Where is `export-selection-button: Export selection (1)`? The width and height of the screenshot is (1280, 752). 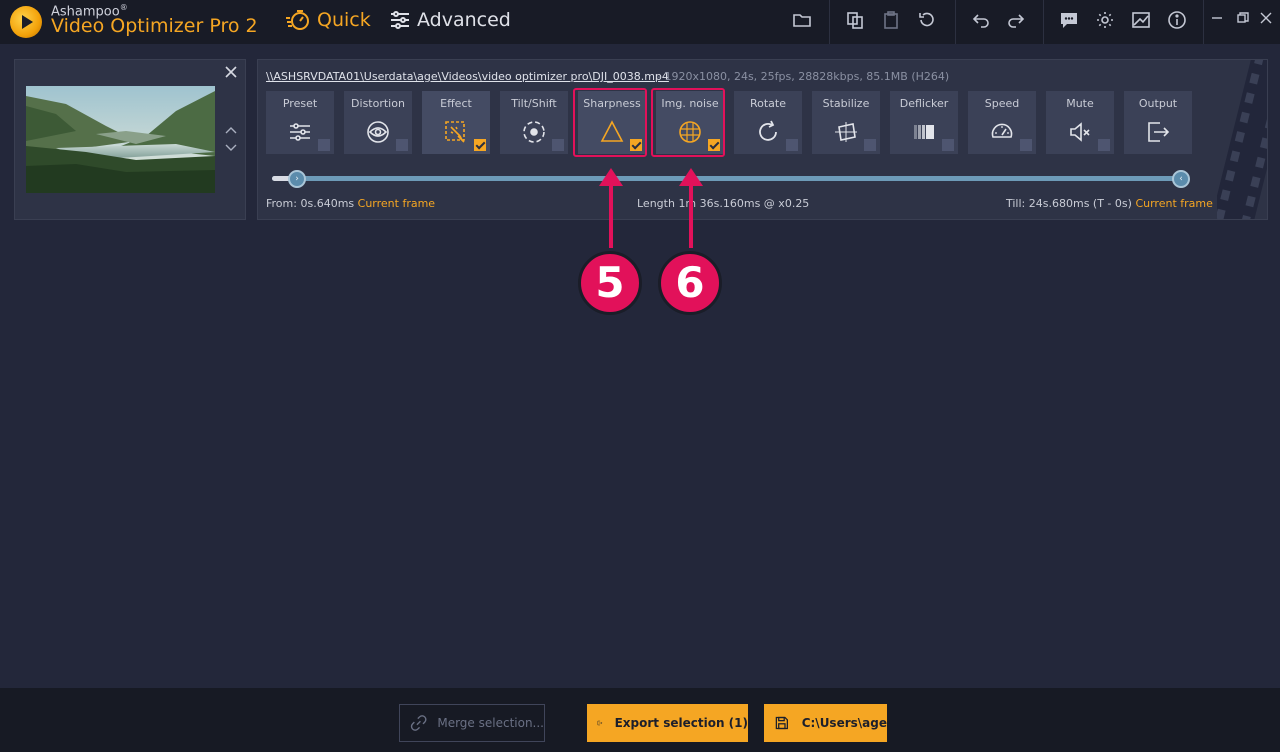
export-selection-button: Export selection (1) is located at coordinates (667, 723).